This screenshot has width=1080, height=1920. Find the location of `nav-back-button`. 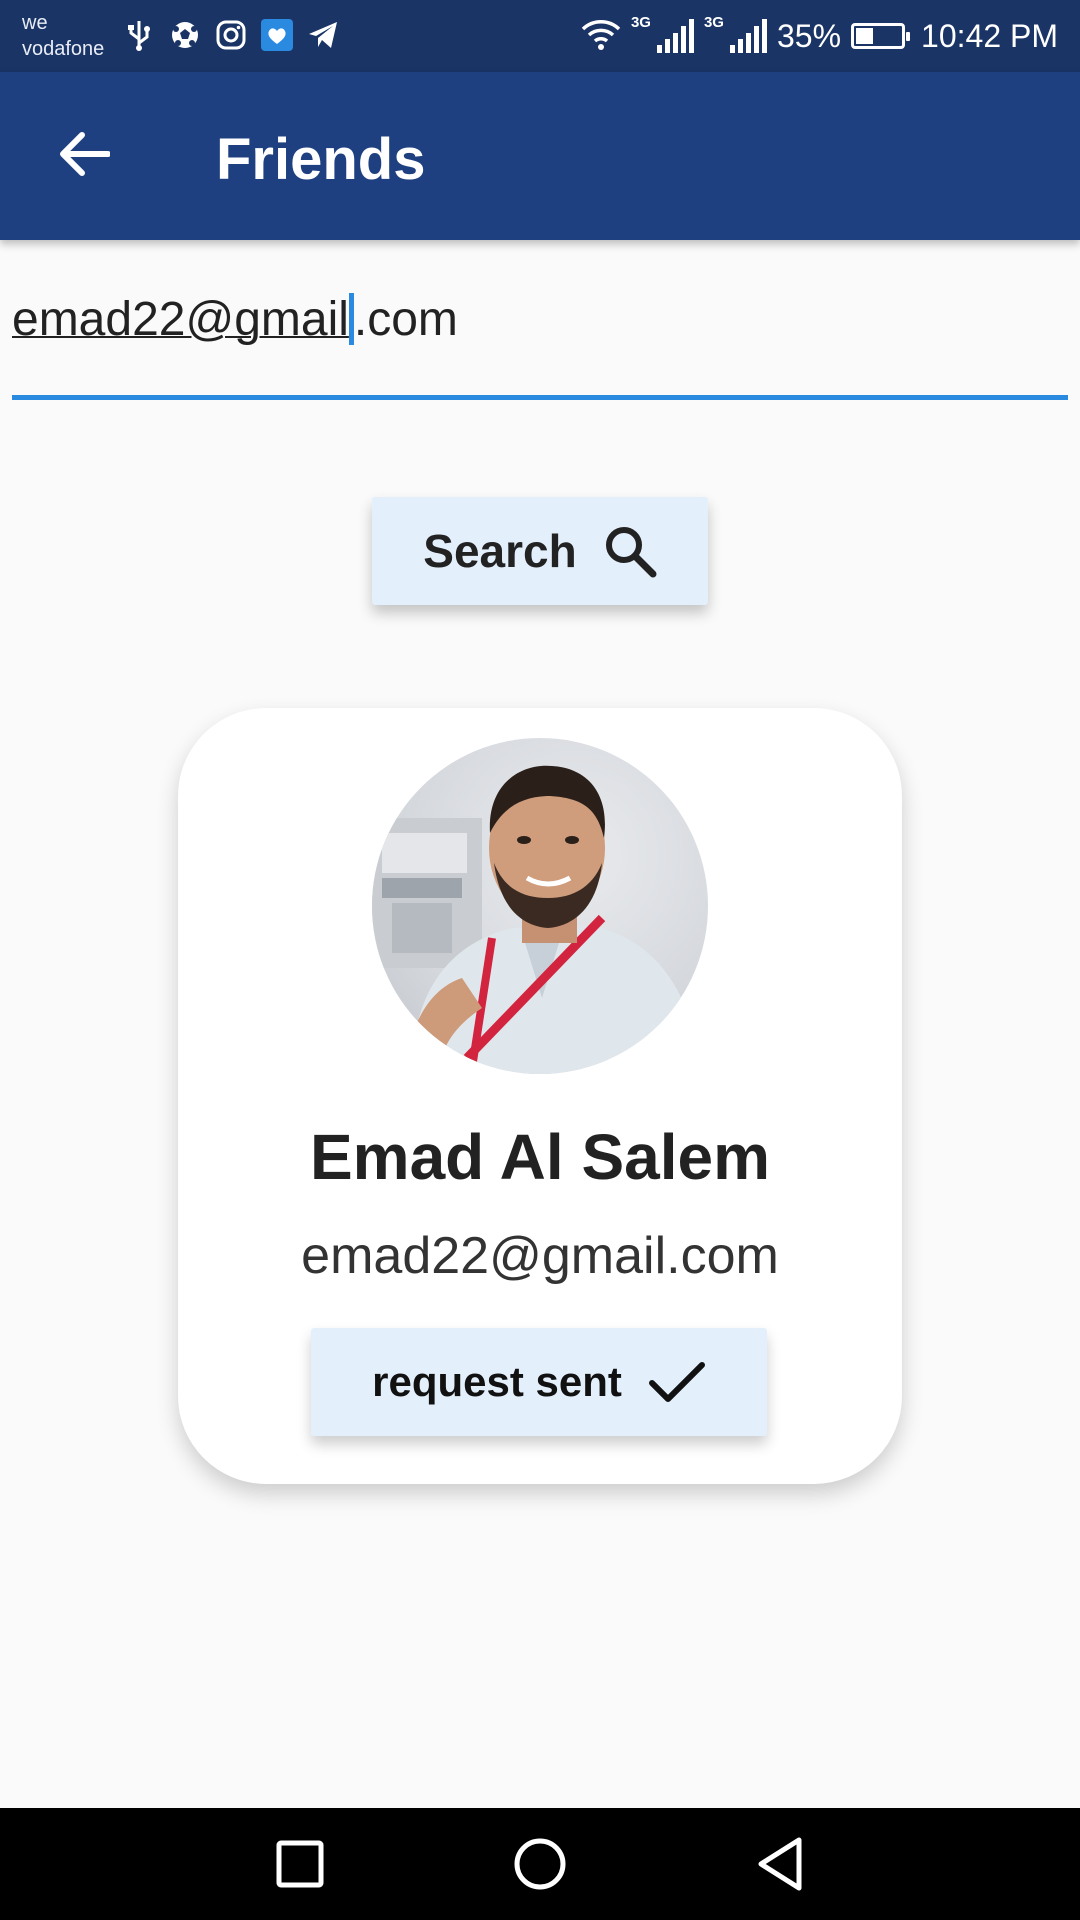

nav-back-button is located at coordinates (780, 1864).